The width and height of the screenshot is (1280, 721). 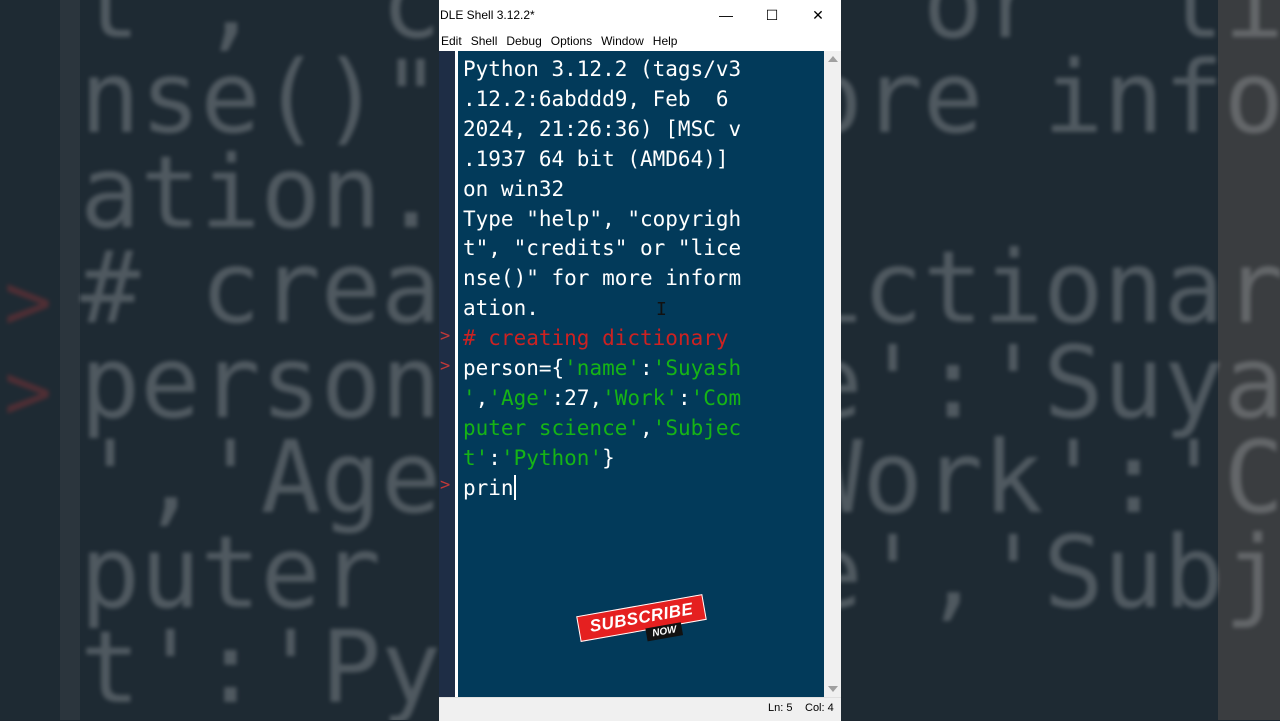 What do you see at coordinates (602, 128) in the screenshot?
I see `banner-line: 2024, 21:26:36) [MSC v` at bounding box center [602, 128].